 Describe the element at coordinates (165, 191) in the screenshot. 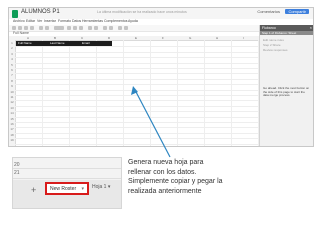

I see `caption-line-4: realizada anteriormente` at that location.